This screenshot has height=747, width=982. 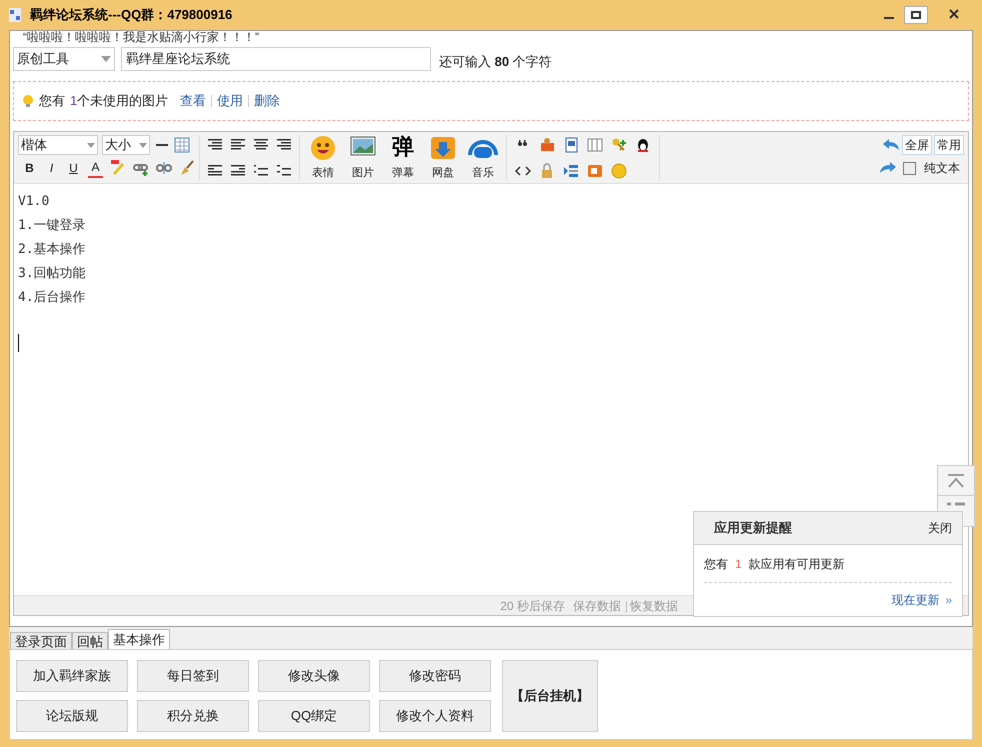 What do you see at coordinates (72, 716) in the screenshot?
I see `action-button: 论坛版规` at bounding box center [72, 716].